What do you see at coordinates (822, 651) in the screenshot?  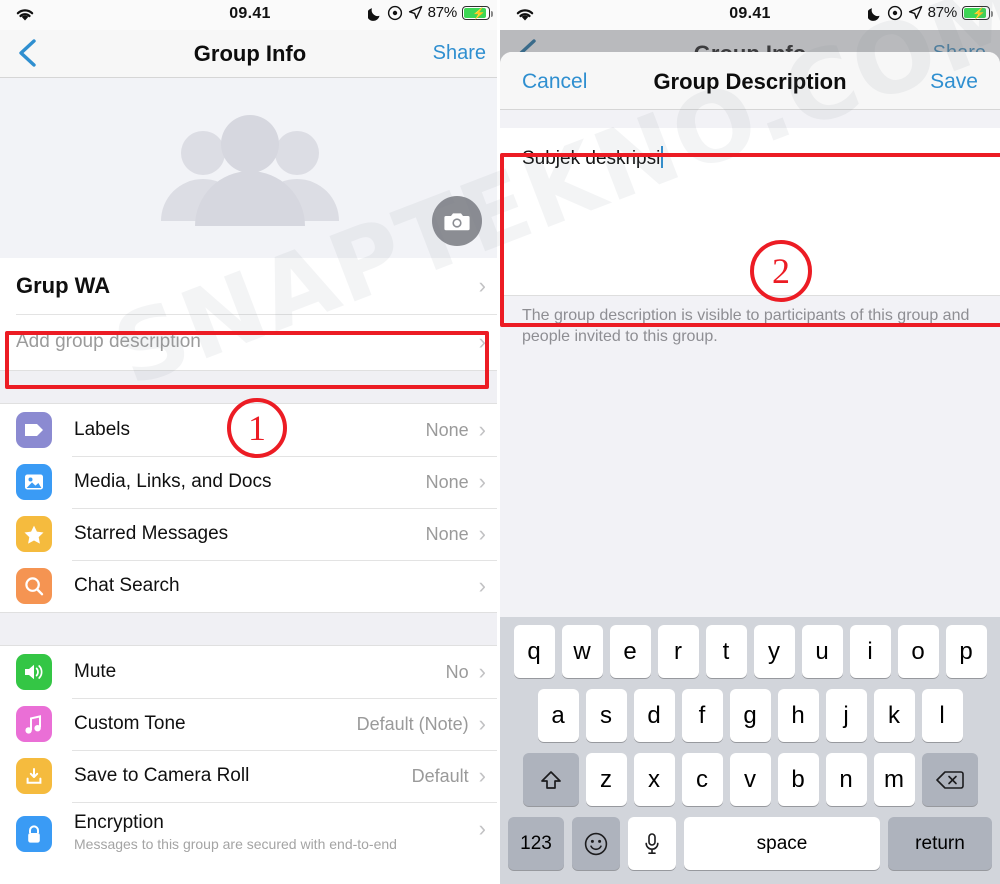 I see `key-u: u` at bounding box center [822, 651].